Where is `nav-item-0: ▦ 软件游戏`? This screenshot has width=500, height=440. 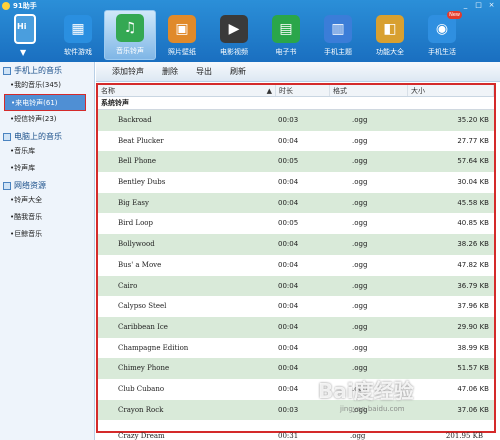
nav-item-0: ▦ 软件游戏 is located at coordinates (78, 35).